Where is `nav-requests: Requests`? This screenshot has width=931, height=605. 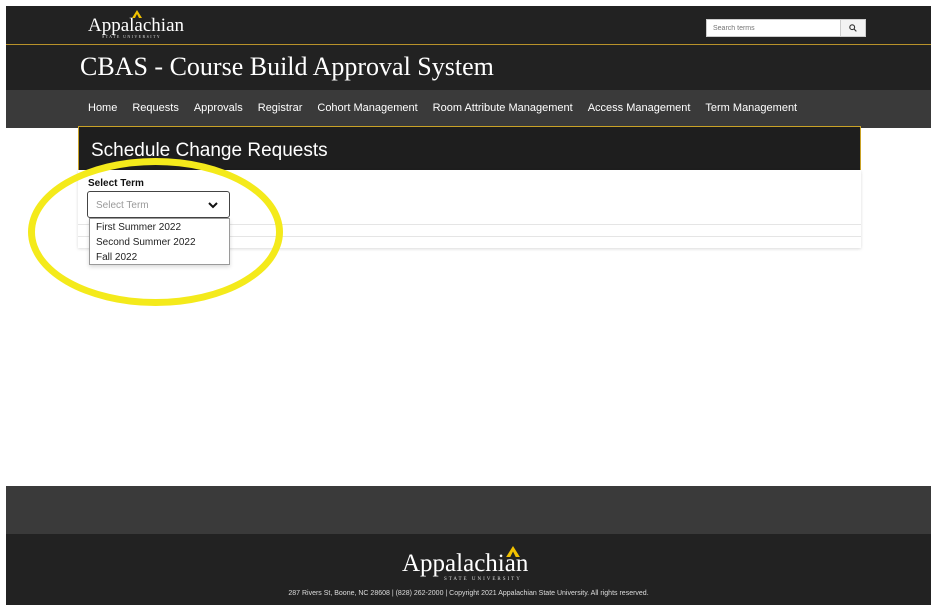
nav-requests: Requests is located at coordinates (155, 108).